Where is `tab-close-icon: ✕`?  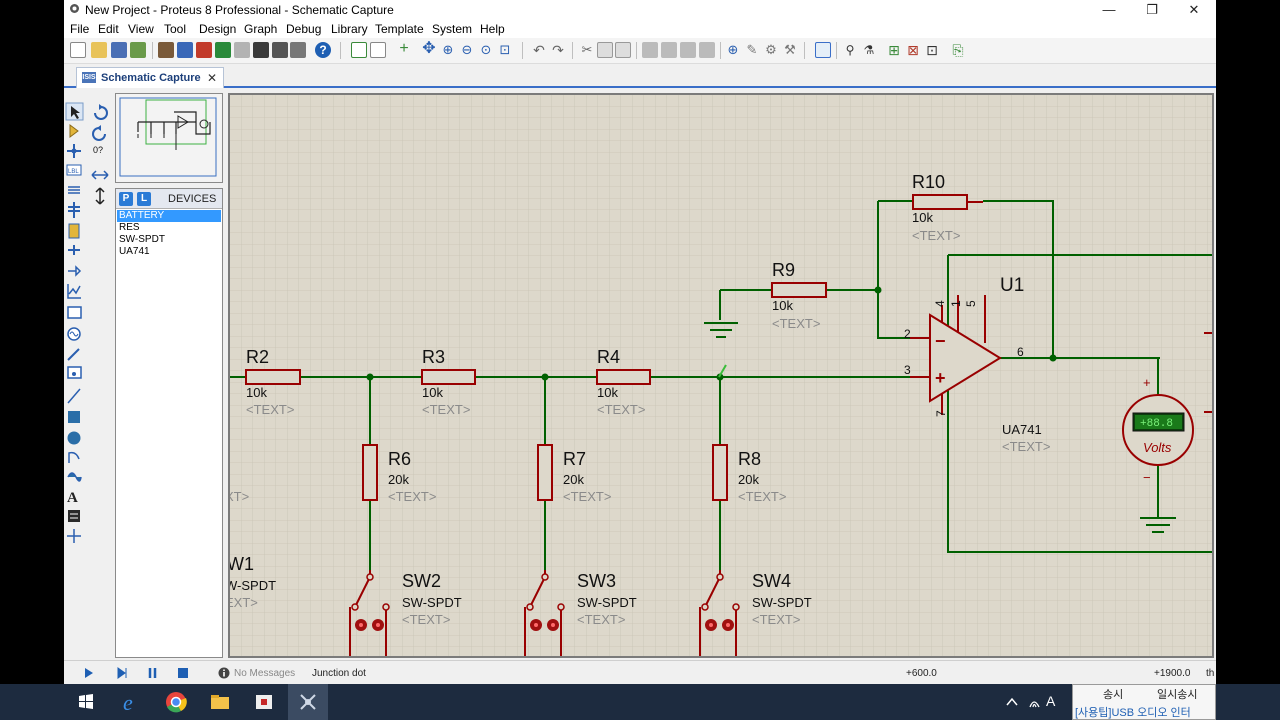 tab-close-icon: ✕ is located at coordinates (212, 78).